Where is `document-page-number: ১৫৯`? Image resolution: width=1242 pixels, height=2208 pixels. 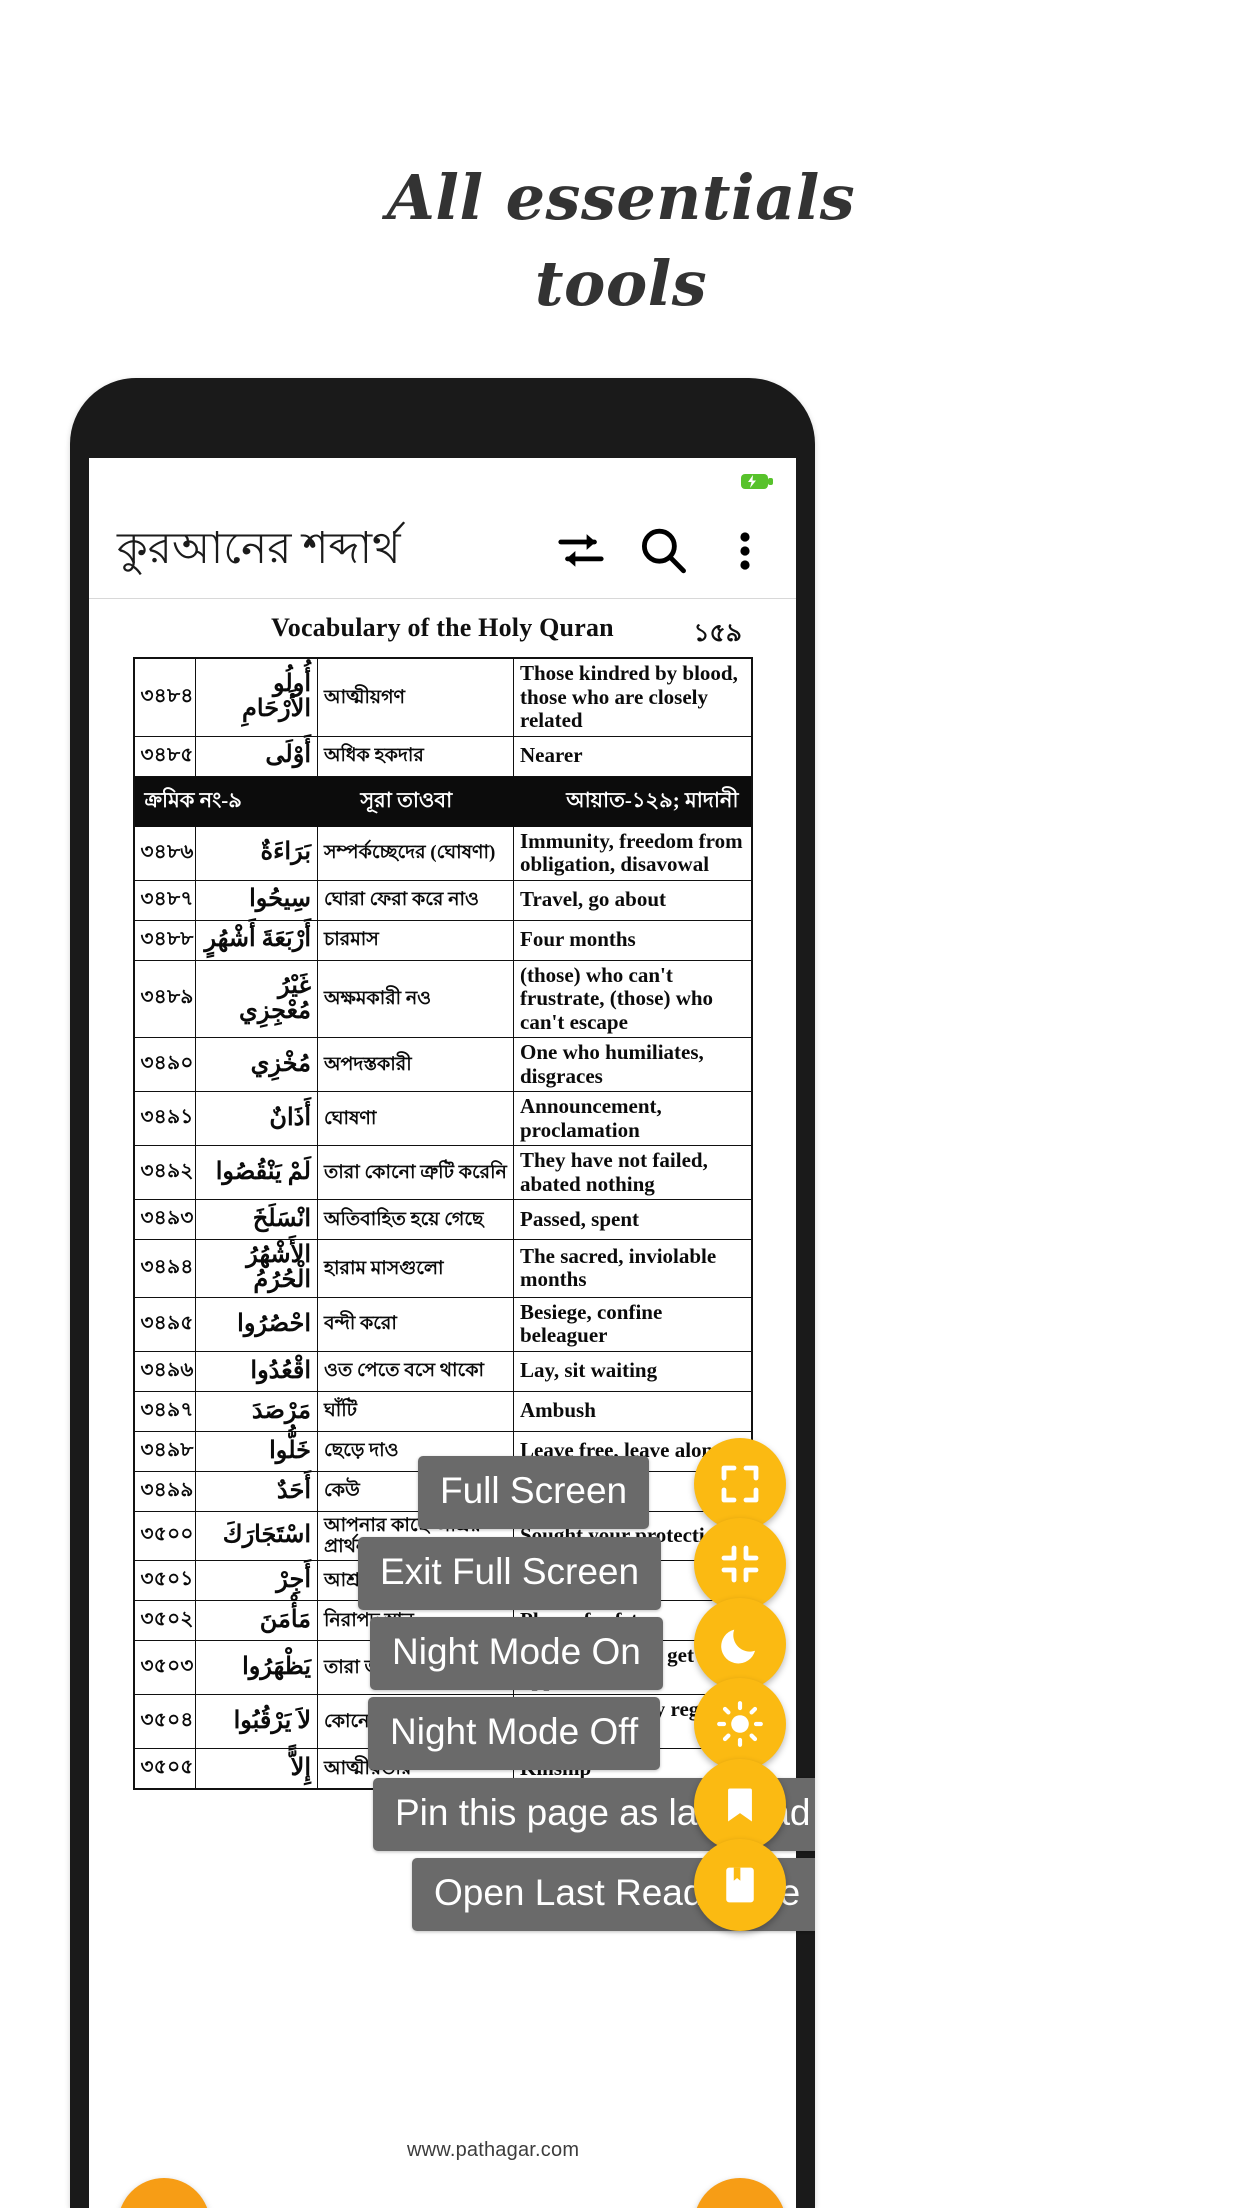 document-page-number: ১৫৯ is located at coordinates (717, 633).